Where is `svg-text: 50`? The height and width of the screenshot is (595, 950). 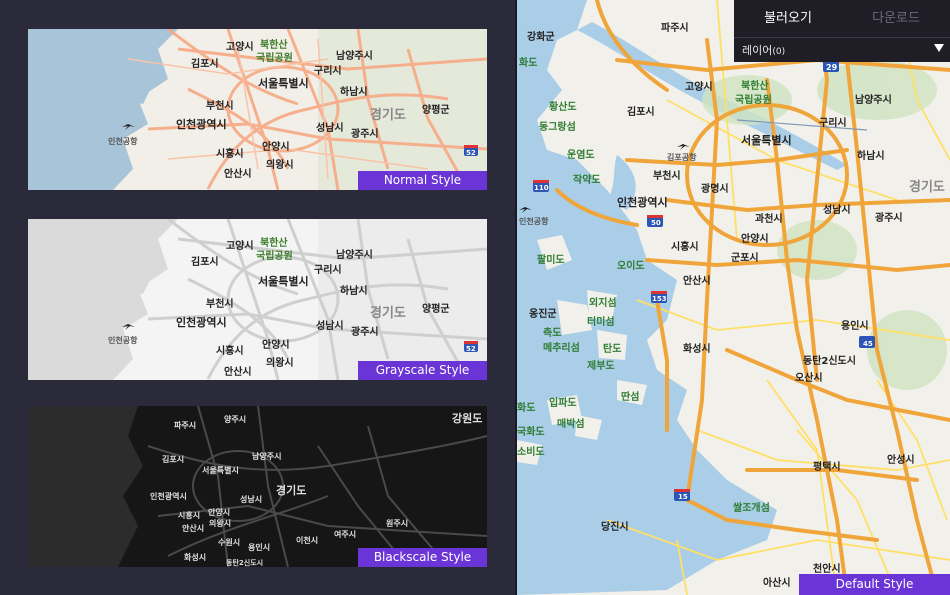 svg-text: 50 is located at coordinates (656, 223).